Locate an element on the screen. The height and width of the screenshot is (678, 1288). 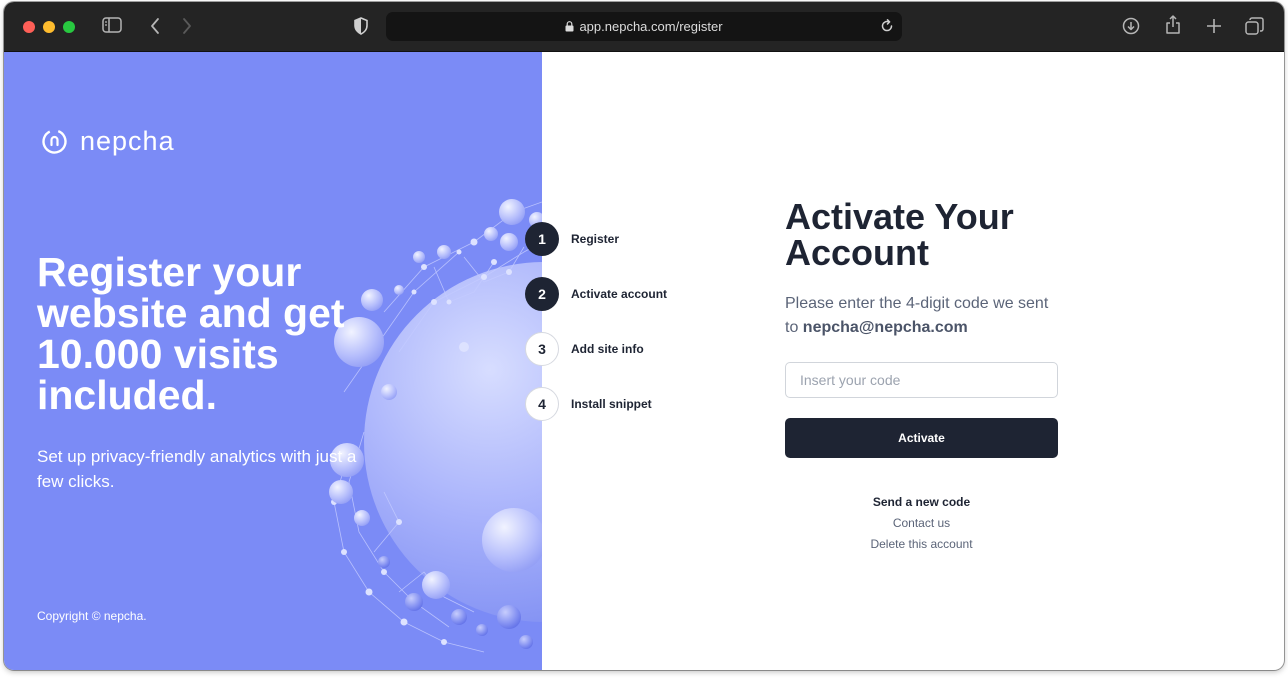
back-arrow-icon is located at coordinates (155, 28).